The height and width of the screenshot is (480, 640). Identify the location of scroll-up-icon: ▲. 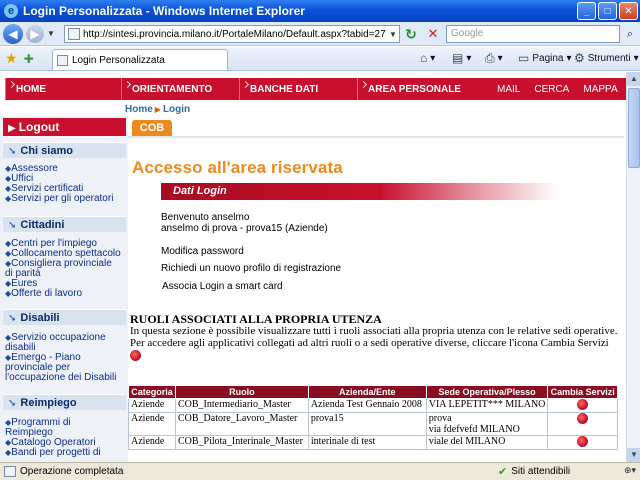
(633, 79).